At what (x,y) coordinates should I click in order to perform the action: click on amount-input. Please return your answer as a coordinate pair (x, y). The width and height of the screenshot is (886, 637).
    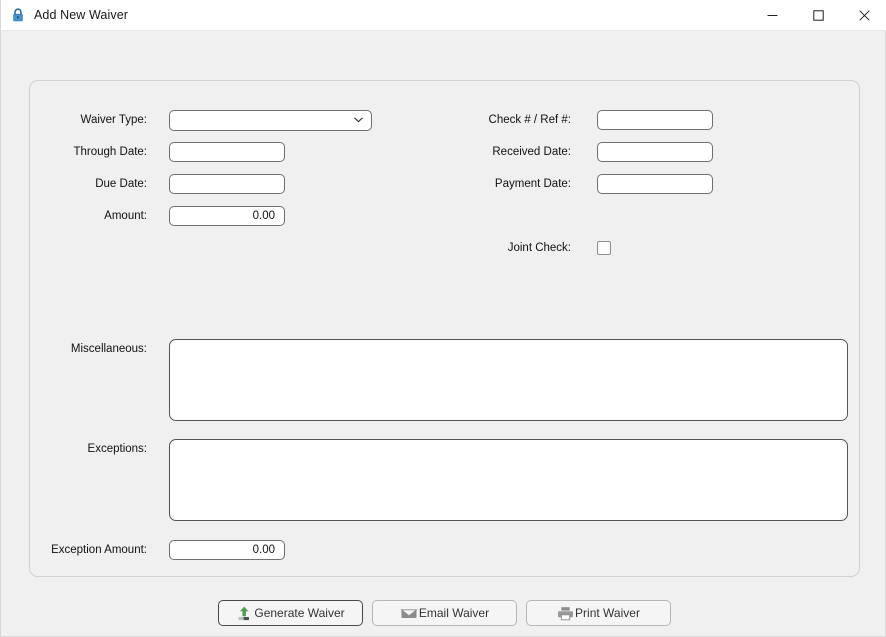
    Looking at the image, I should click on (227, 216).